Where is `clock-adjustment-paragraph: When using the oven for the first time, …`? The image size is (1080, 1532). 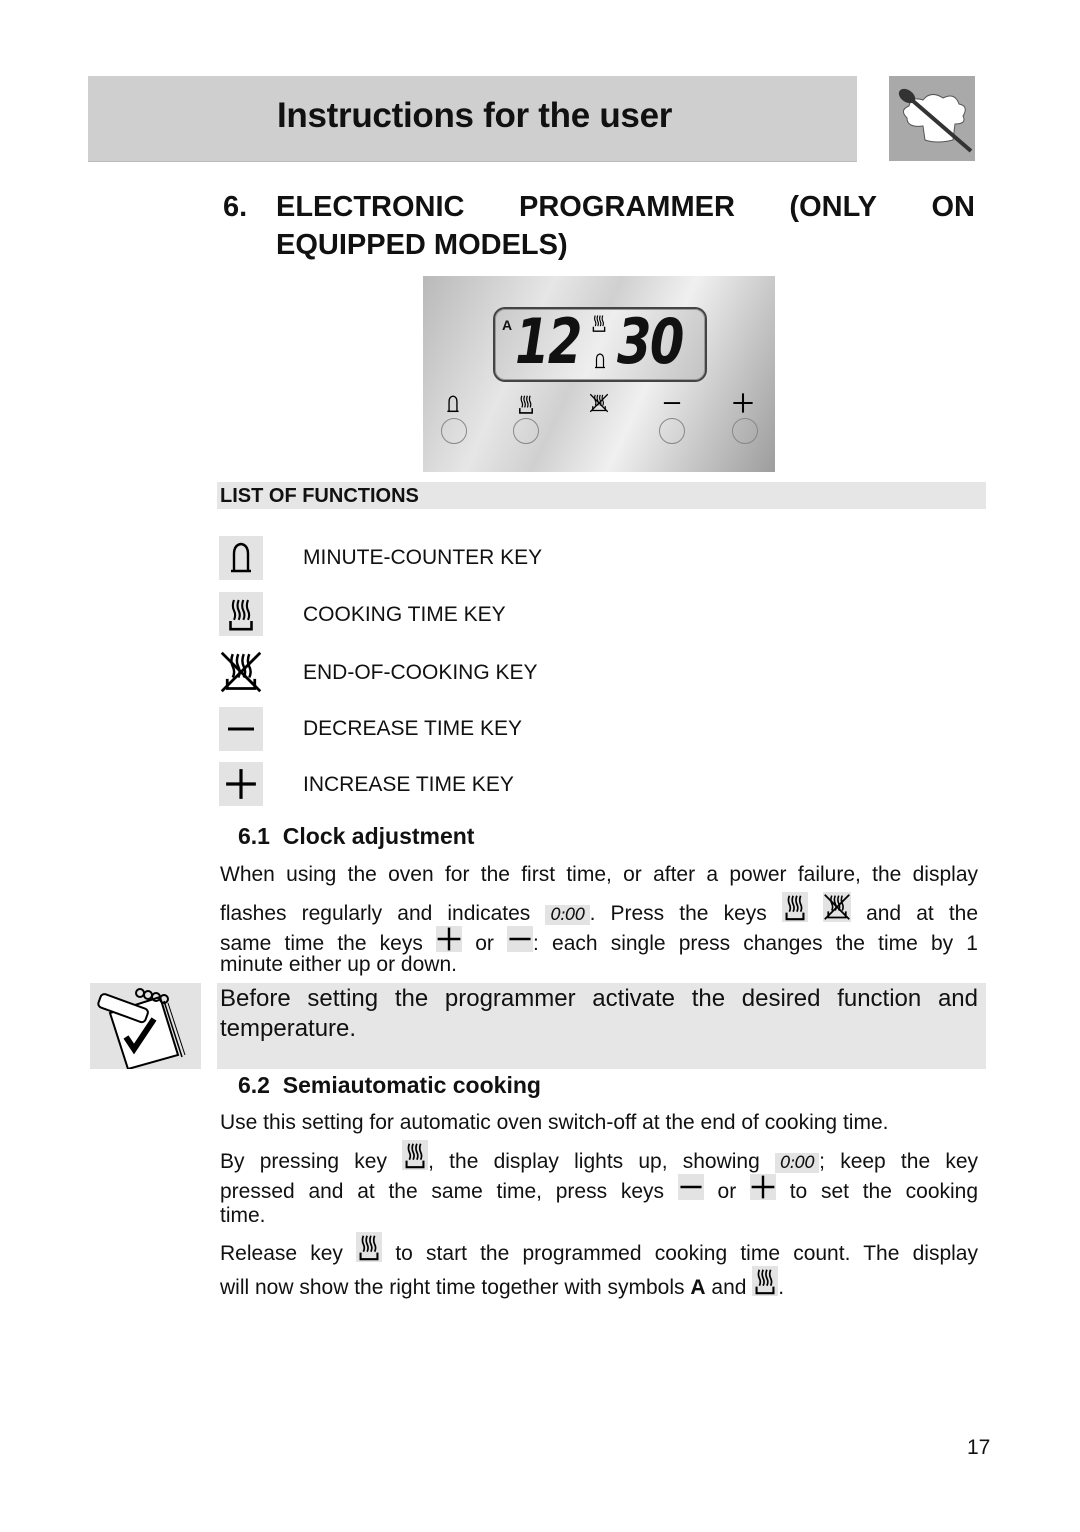 clock-adjustment-paragraph: When using the oven for the first time, … is located at coordinates (599, 918).